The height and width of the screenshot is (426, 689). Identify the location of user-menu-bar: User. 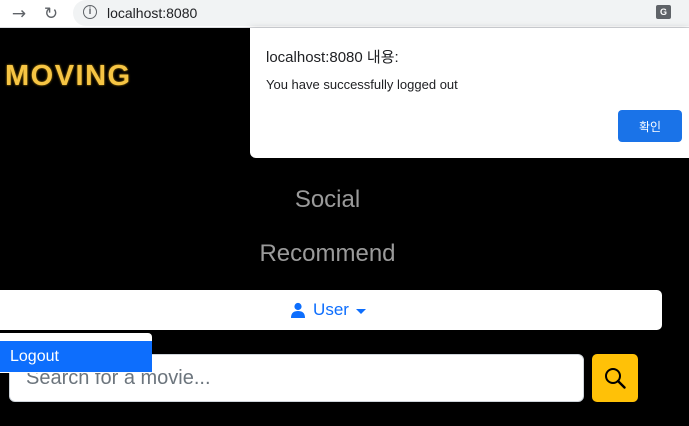
(331, 310).